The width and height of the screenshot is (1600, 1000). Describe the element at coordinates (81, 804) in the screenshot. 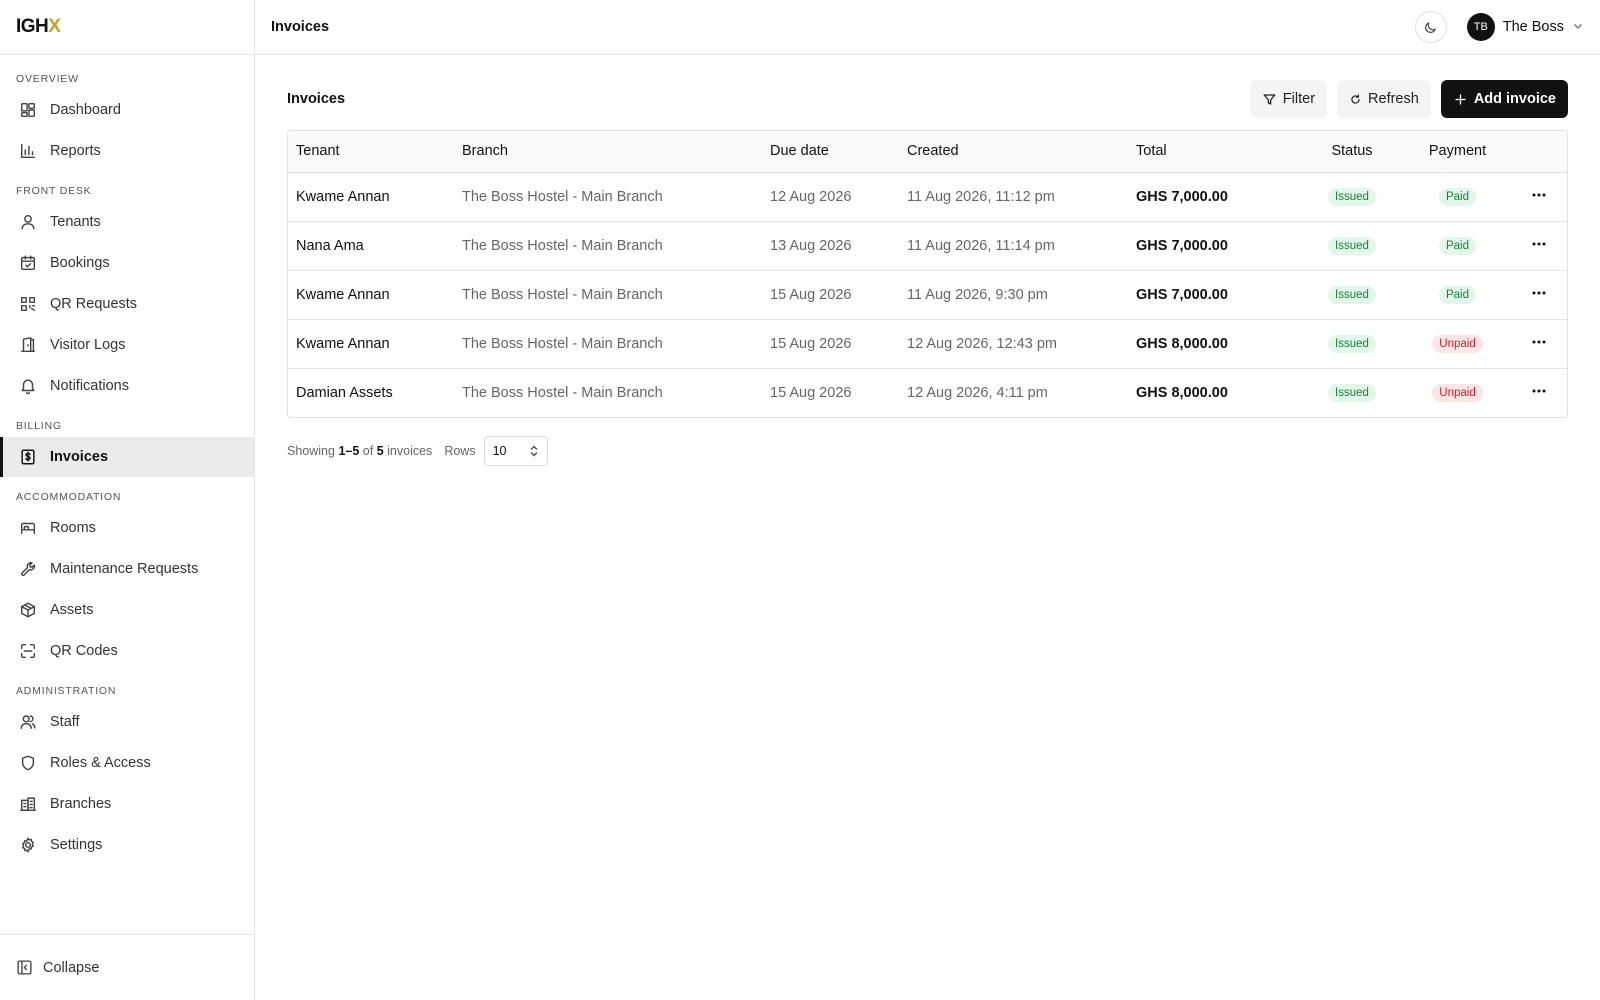

I see `sidebar-item-label: Branches` at that location.